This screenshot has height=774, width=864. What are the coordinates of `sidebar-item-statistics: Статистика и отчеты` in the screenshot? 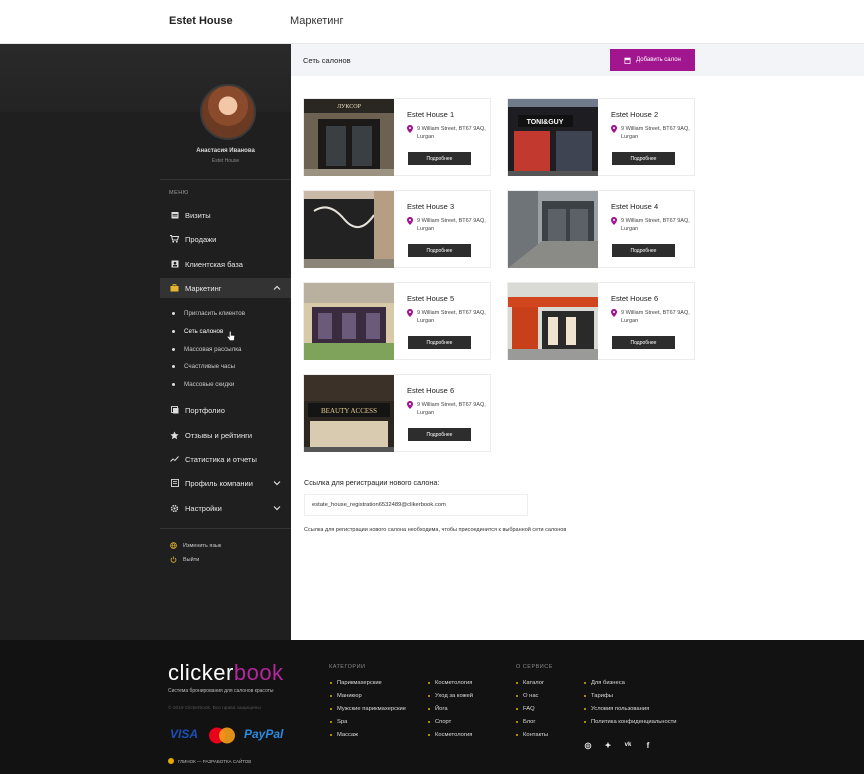 It's located at (225, 459).